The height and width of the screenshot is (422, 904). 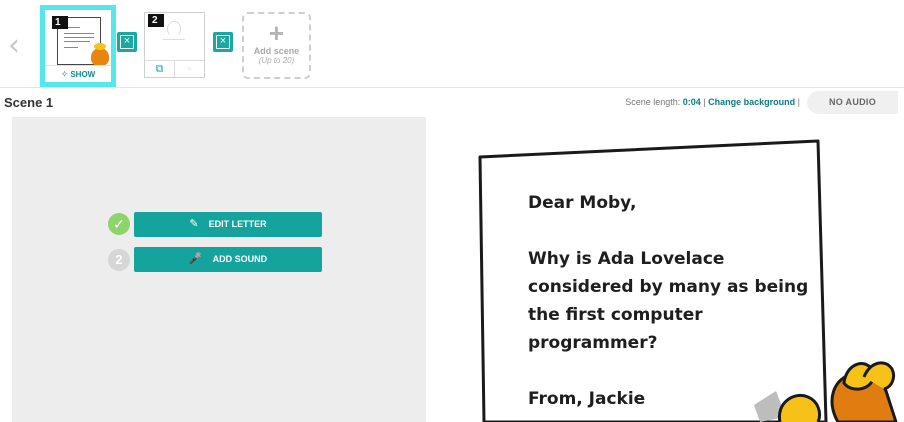 I want to click on letter-line-3: the first computer, so click(x=615, y=315).